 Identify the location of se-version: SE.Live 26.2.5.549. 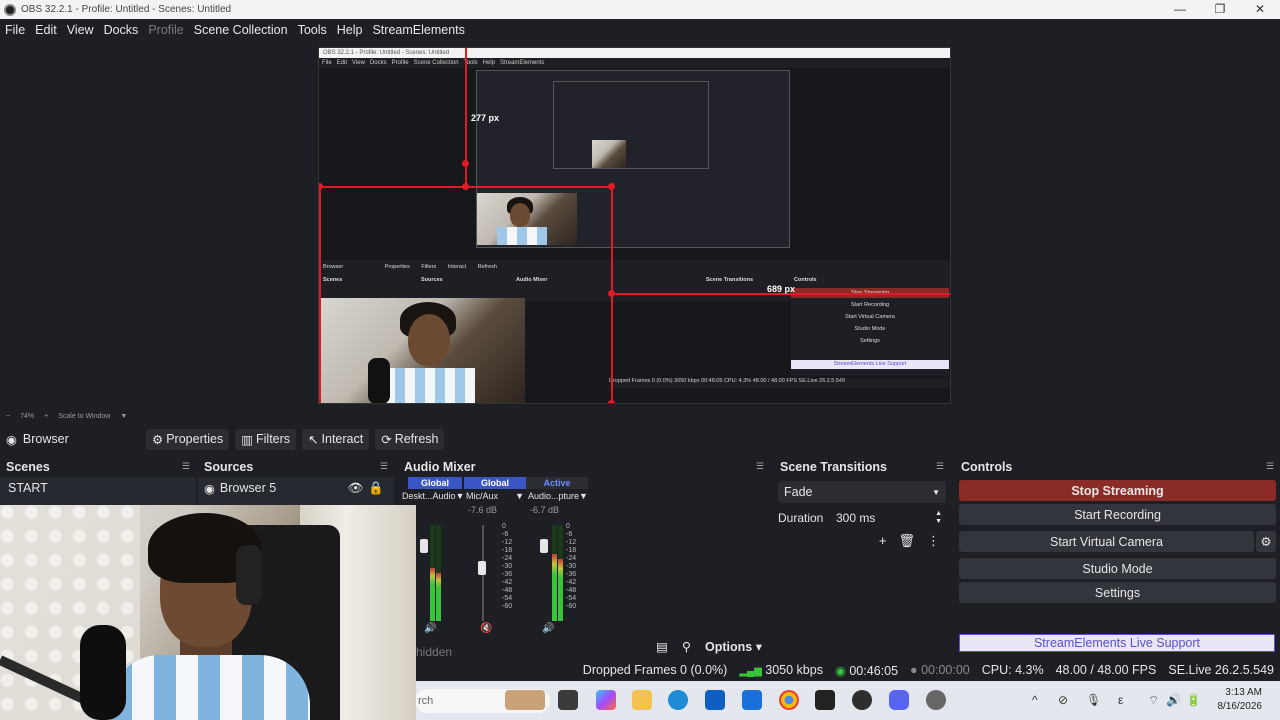
(1221, 670).